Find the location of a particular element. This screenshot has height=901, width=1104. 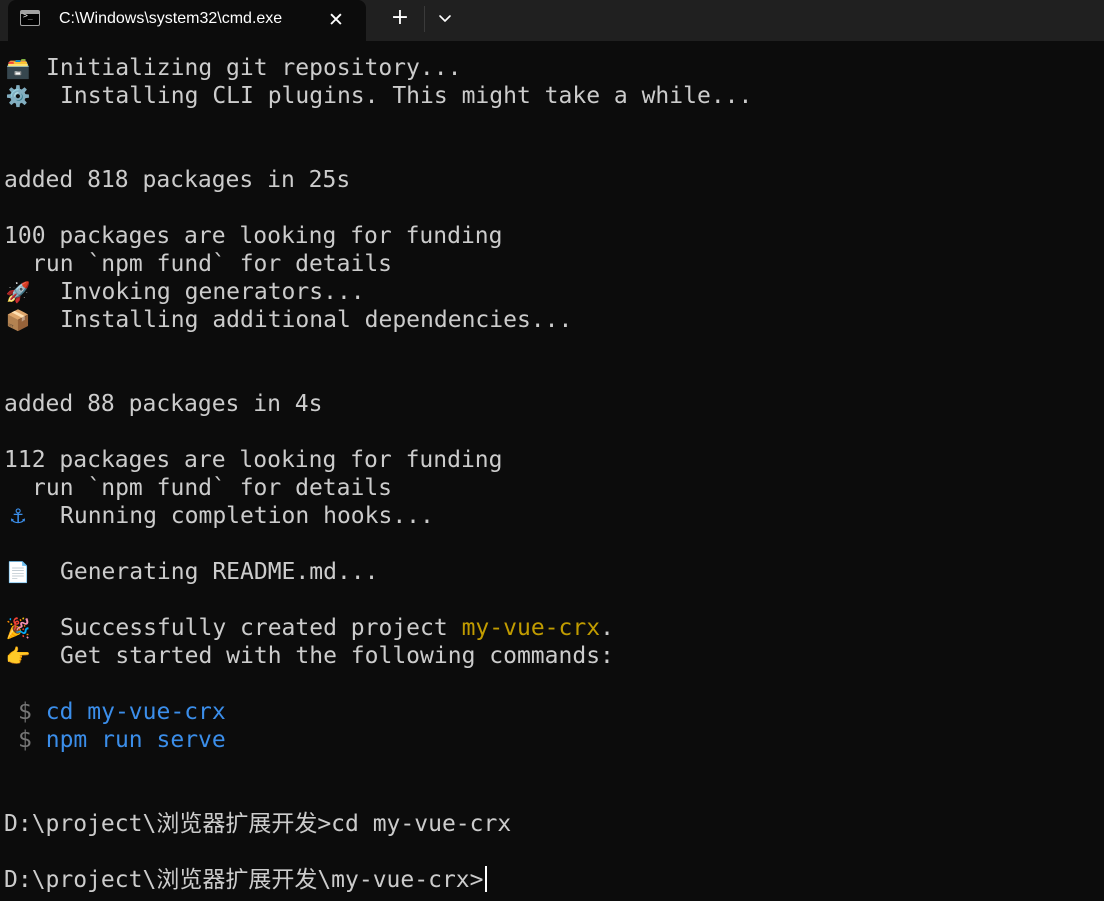

close-icon: ✕ is located at coordinates (336, 20).